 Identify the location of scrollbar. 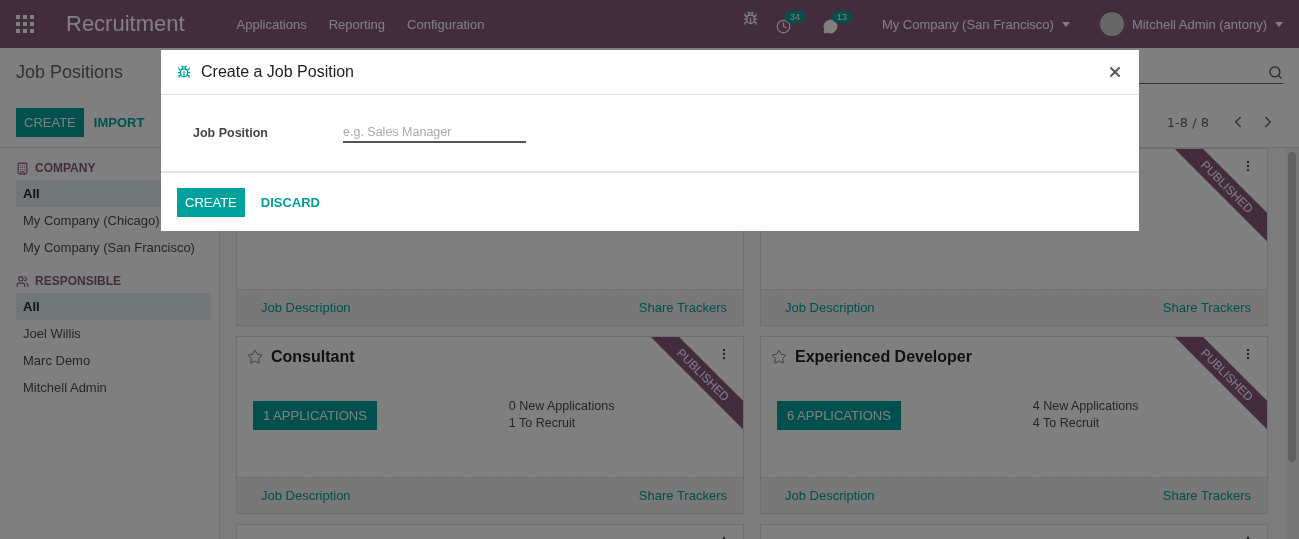
(1292, 343).